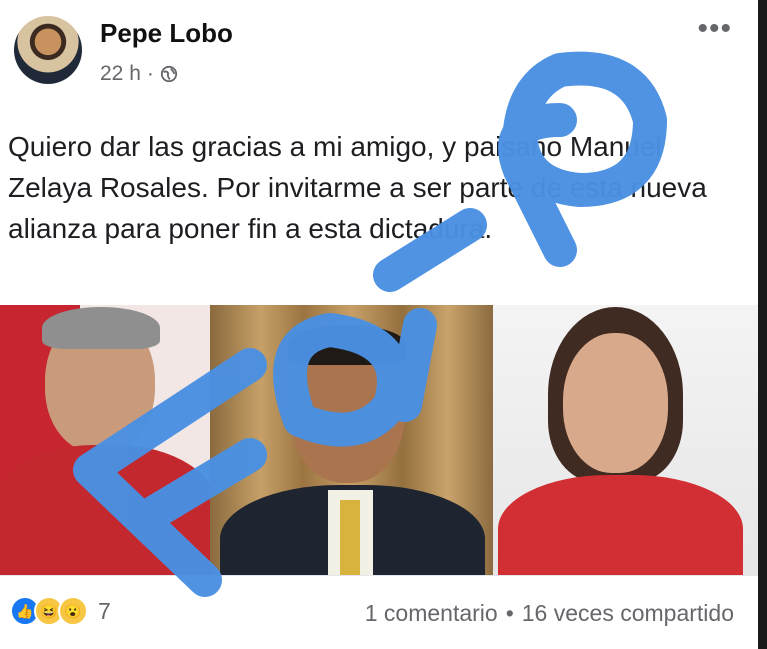 The height and width of the screenshot is (649, 767). I want to click on globe-icon, so click(168, 74).